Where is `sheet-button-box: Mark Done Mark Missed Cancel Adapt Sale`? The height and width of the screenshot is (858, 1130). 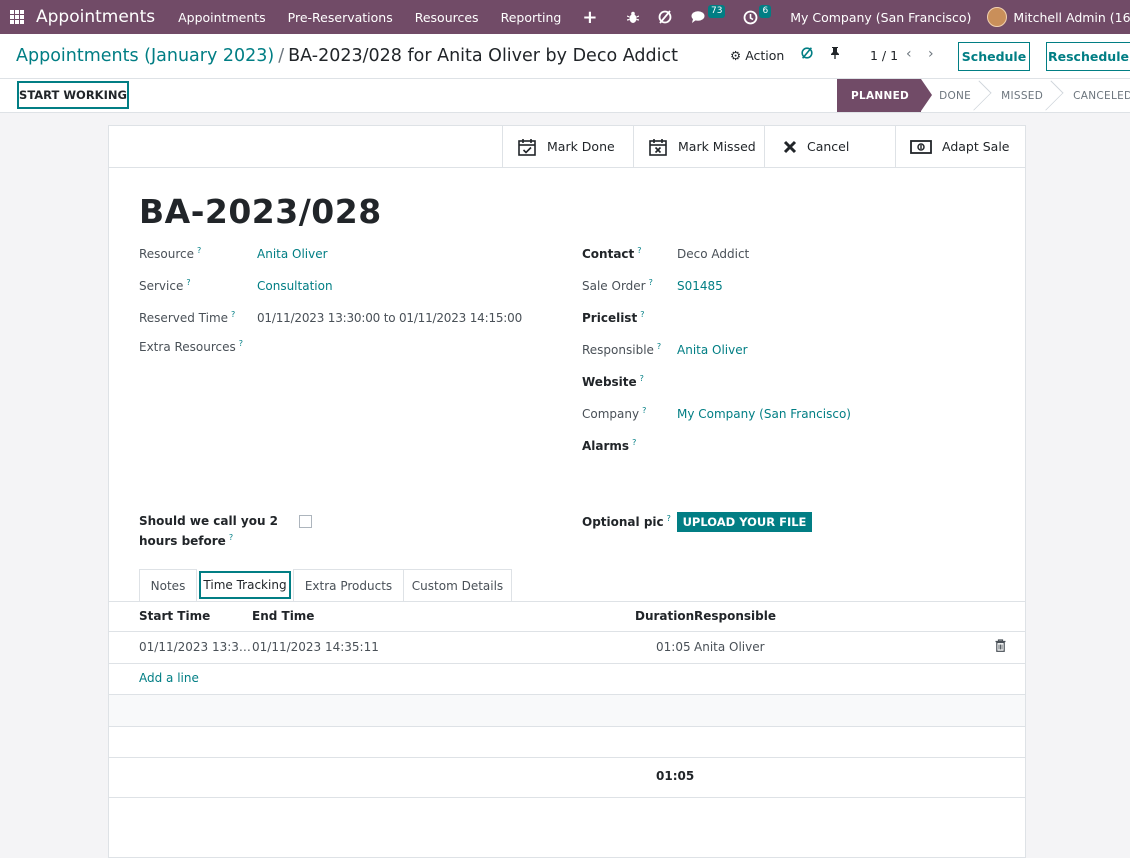
sheet-button-box: Mark Done Mark Missed Cancel Adapt Sale is located at coordinates (567, 147).